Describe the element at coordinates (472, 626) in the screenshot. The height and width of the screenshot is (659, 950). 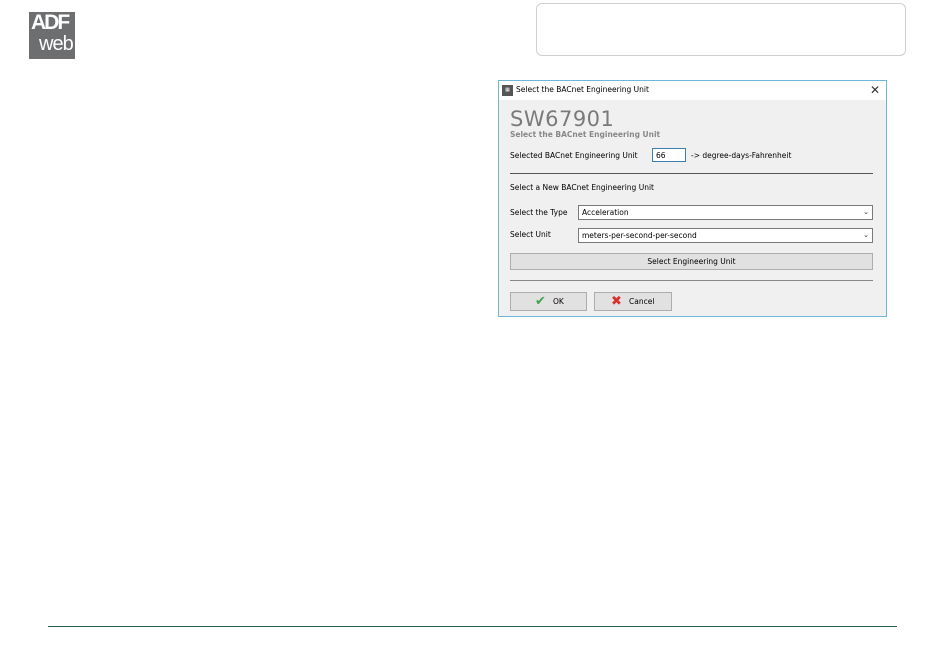
I see `footer-divider` at that location.